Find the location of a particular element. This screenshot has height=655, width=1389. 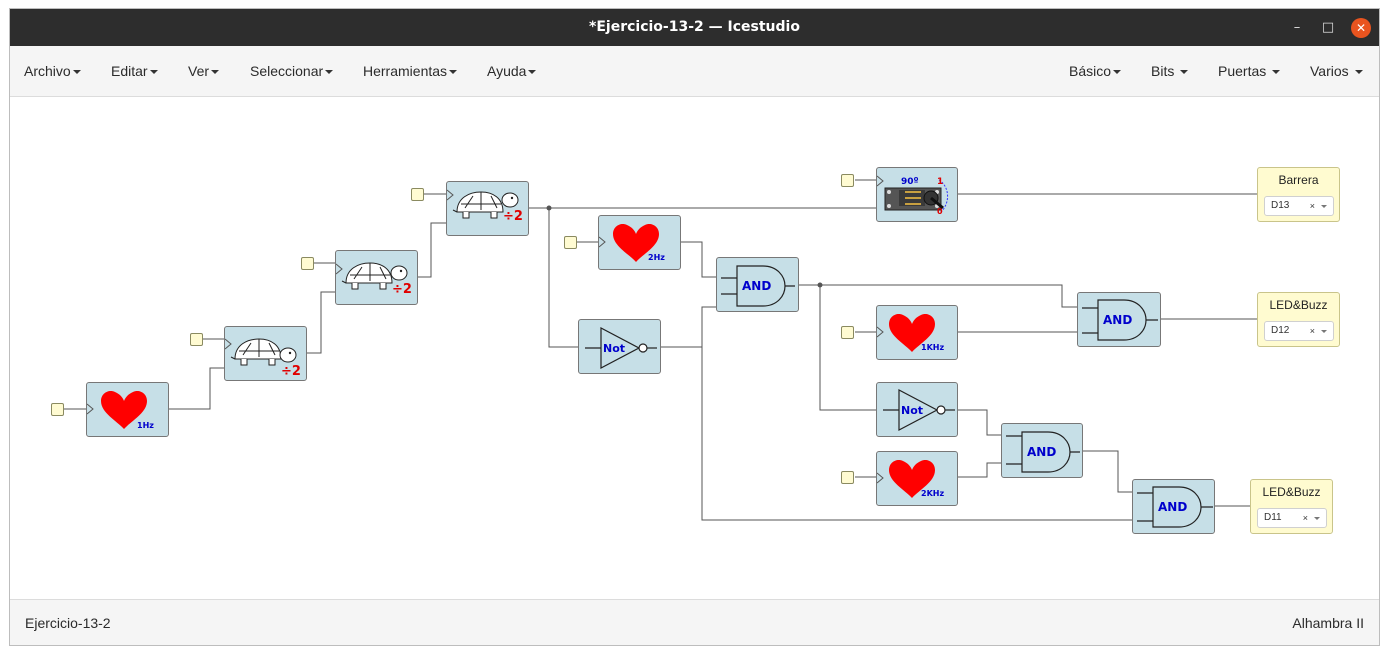

heartbeat-1hz-block: 1Hz is located at coordinates (127, 409).